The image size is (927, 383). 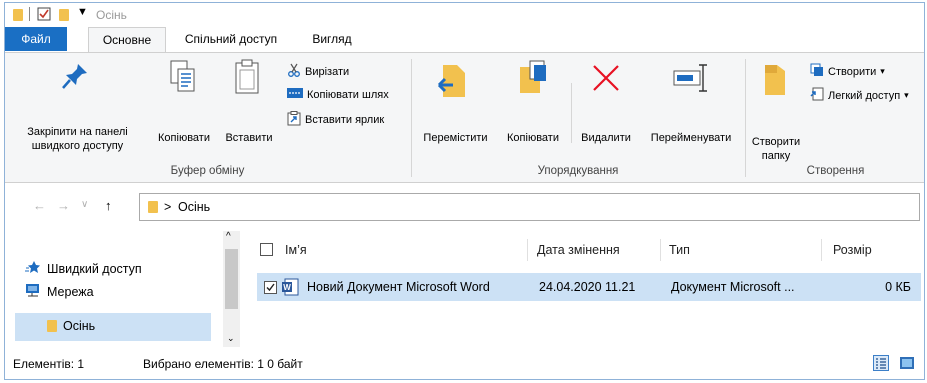 What do you see at coordinates (113, 327) in the screenshot?
I see `nav-selected-highlight` at bounding box center [113, 327].